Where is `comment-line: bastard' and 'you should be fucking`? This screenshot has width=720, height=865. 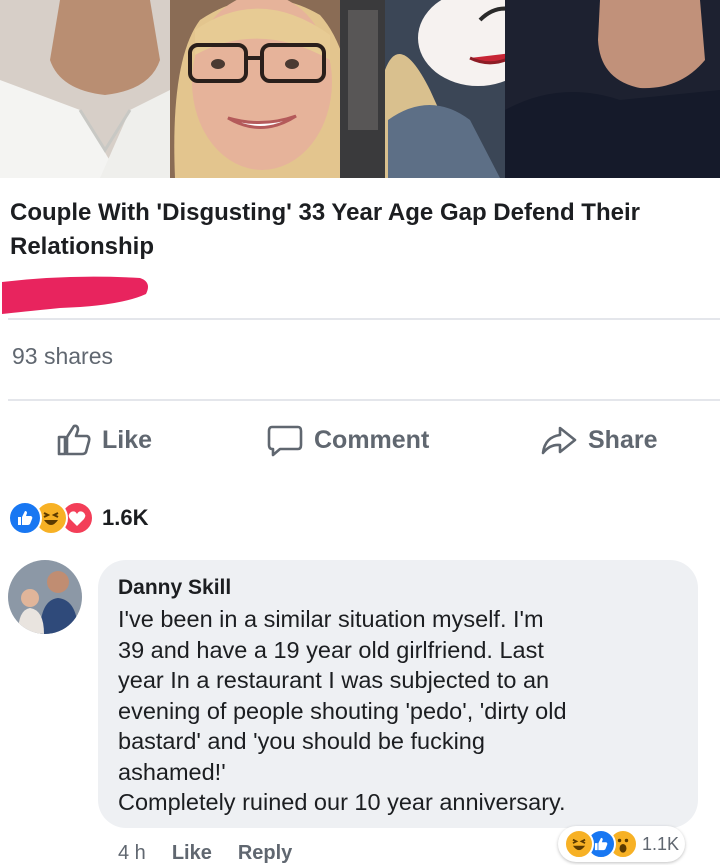 comment-line: bastard' and 'you should be fucking is located at coordinates (301, 741).